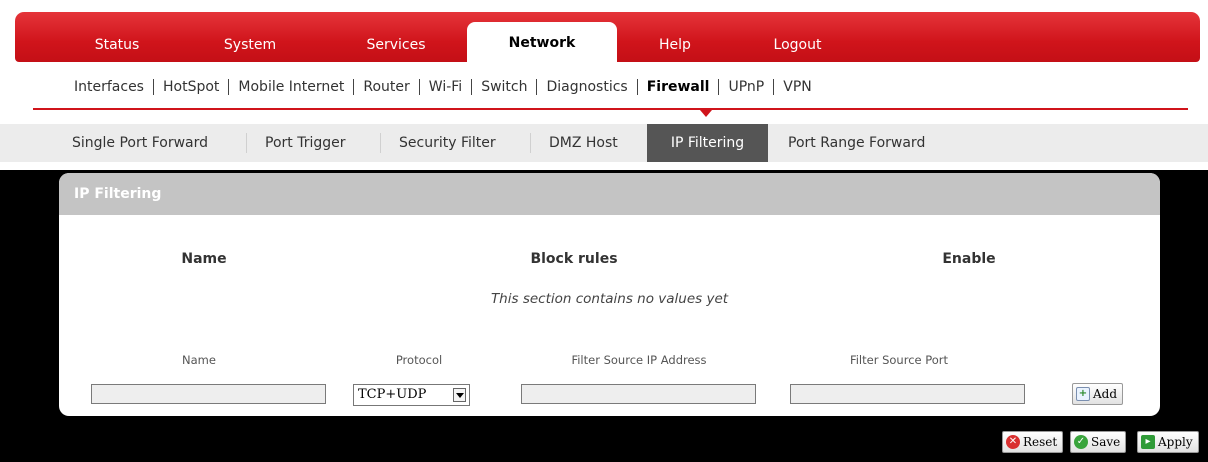  Describe the element at coordinates (675, 45) in the screenshot. I see `main-nav-help: Help` at that location.